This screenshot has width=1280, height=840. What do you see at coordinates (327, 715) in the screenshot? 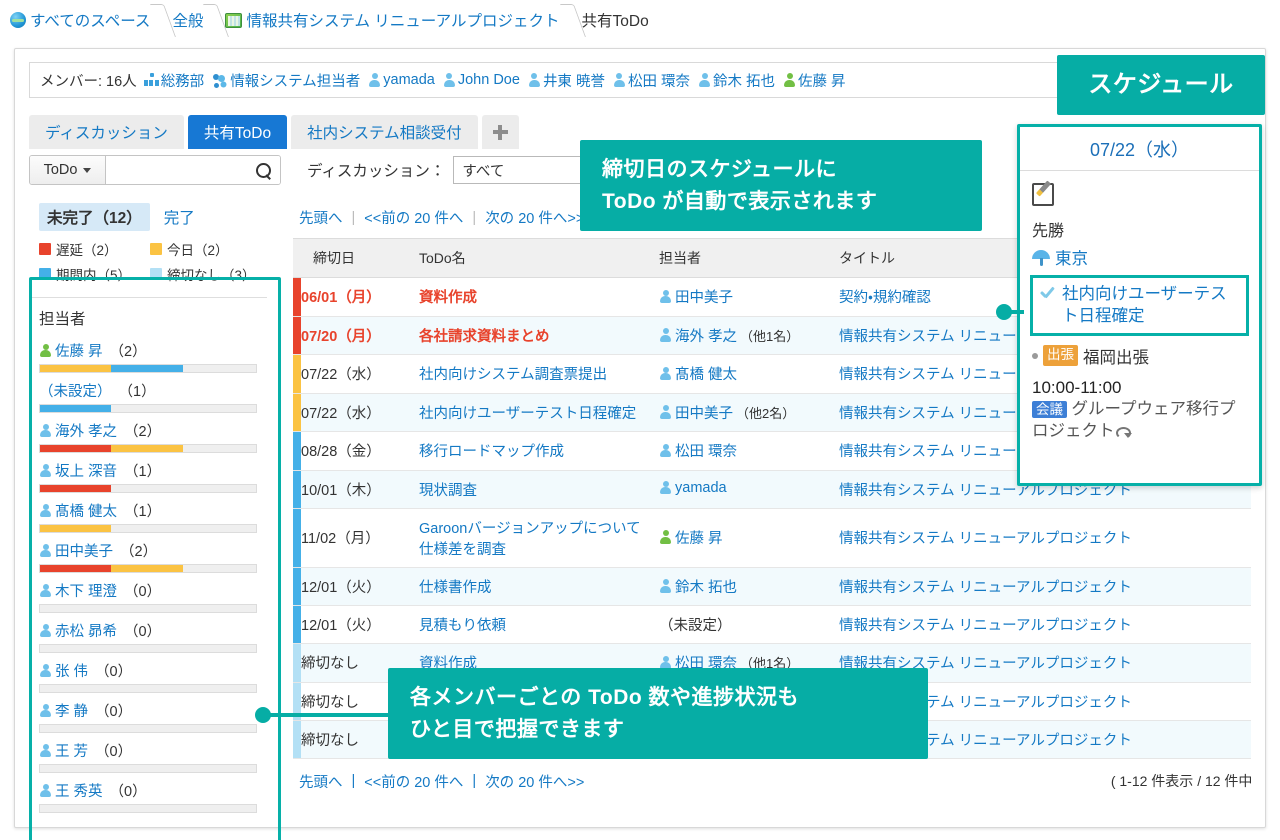
I see `connector-line-sidebar` at bounding box center [327, 715].